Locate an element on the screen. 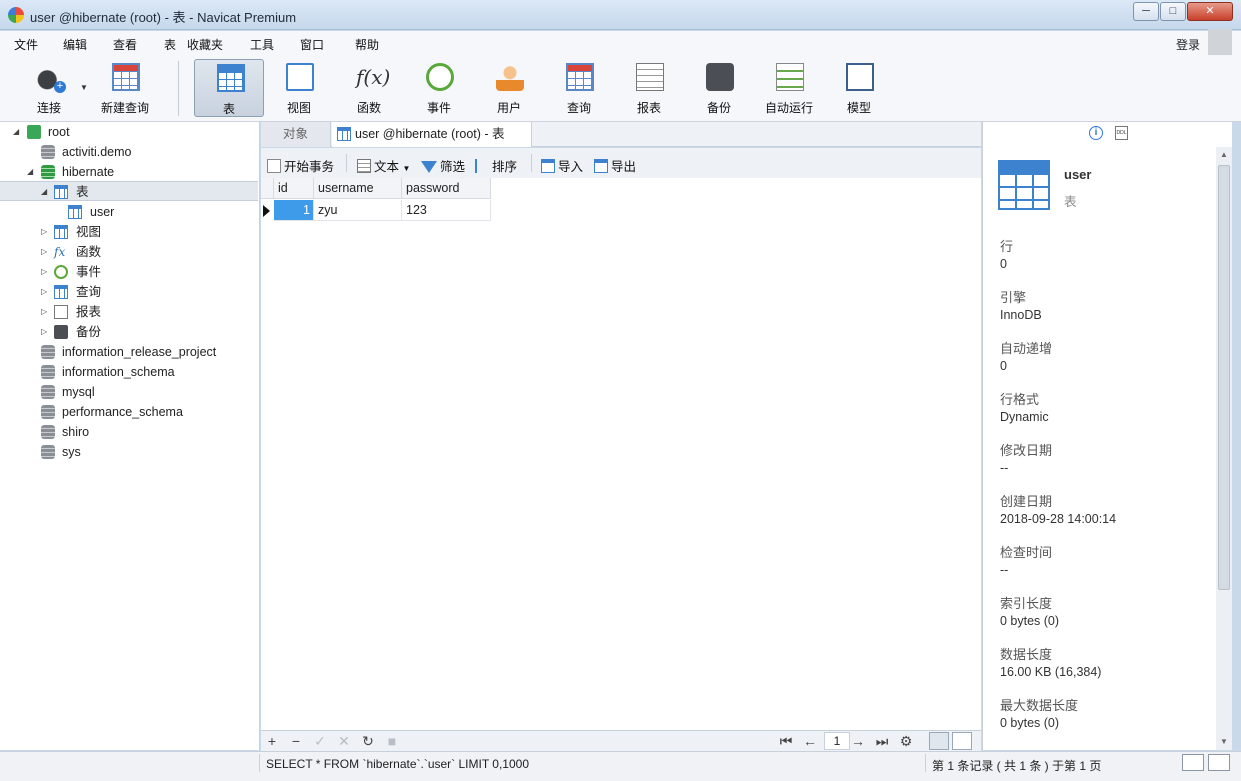  tree-reports: ▷ 报表 is located at coordinates (129, 312).